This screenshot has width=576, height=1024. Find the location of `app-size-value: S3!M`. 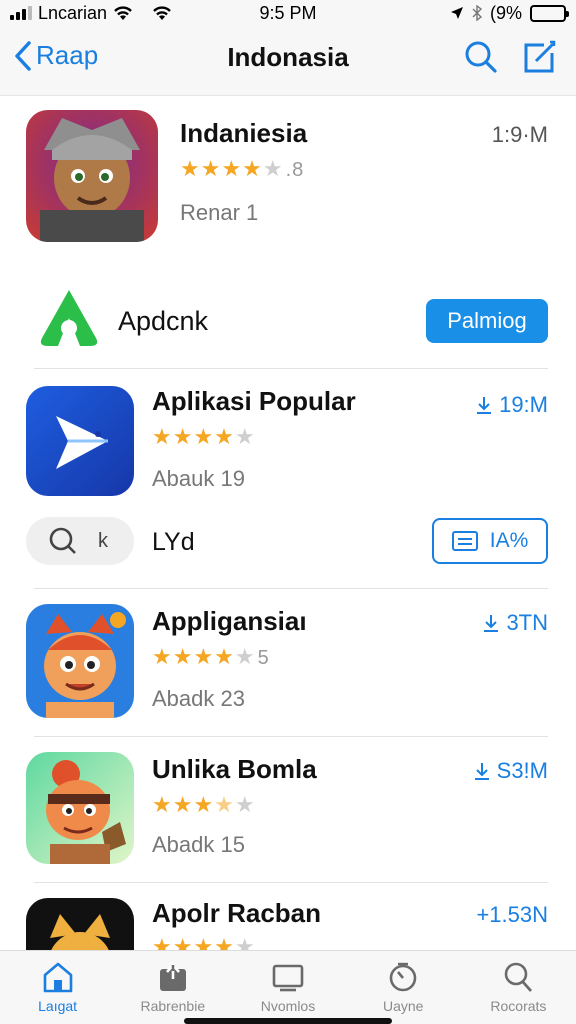

app-size-value: S3!M is located at coordinates (522, 770).